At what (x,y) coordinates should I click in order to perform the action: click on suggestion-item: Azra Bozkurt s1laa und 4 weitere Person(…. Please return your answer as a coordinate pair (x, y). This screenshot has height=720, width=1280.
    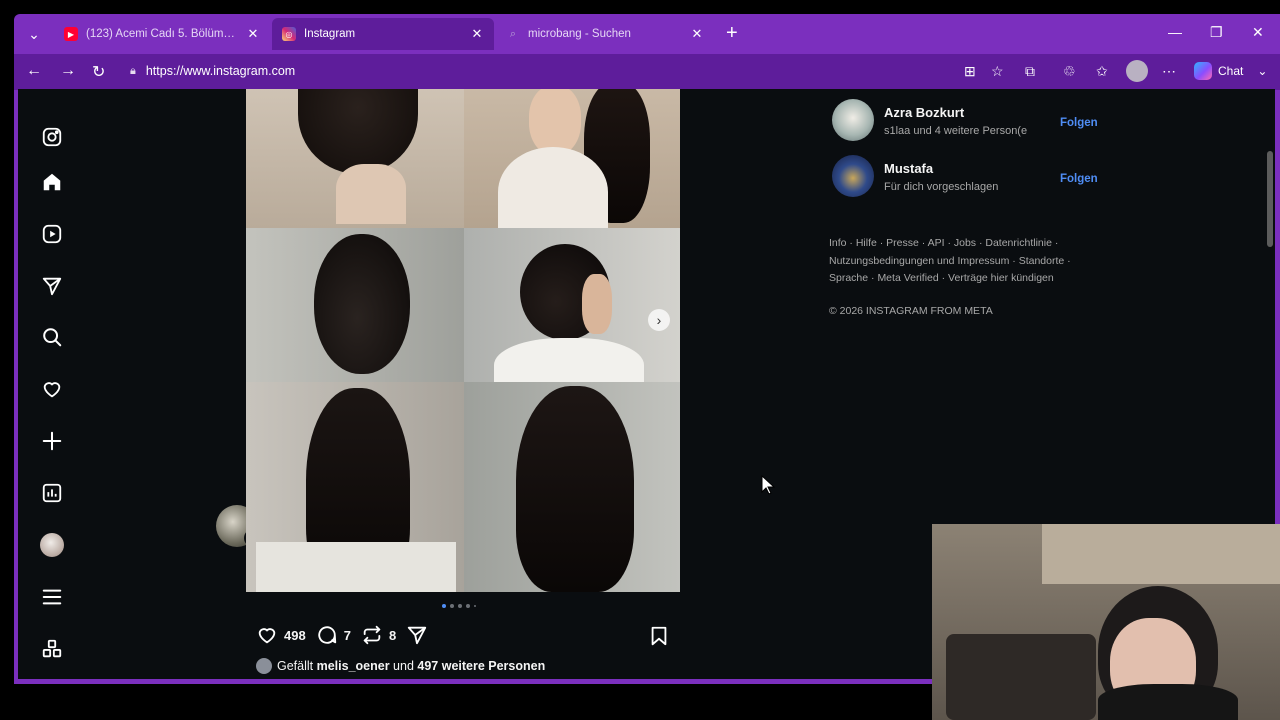
    Looking at the image, I should click on (973, 127).